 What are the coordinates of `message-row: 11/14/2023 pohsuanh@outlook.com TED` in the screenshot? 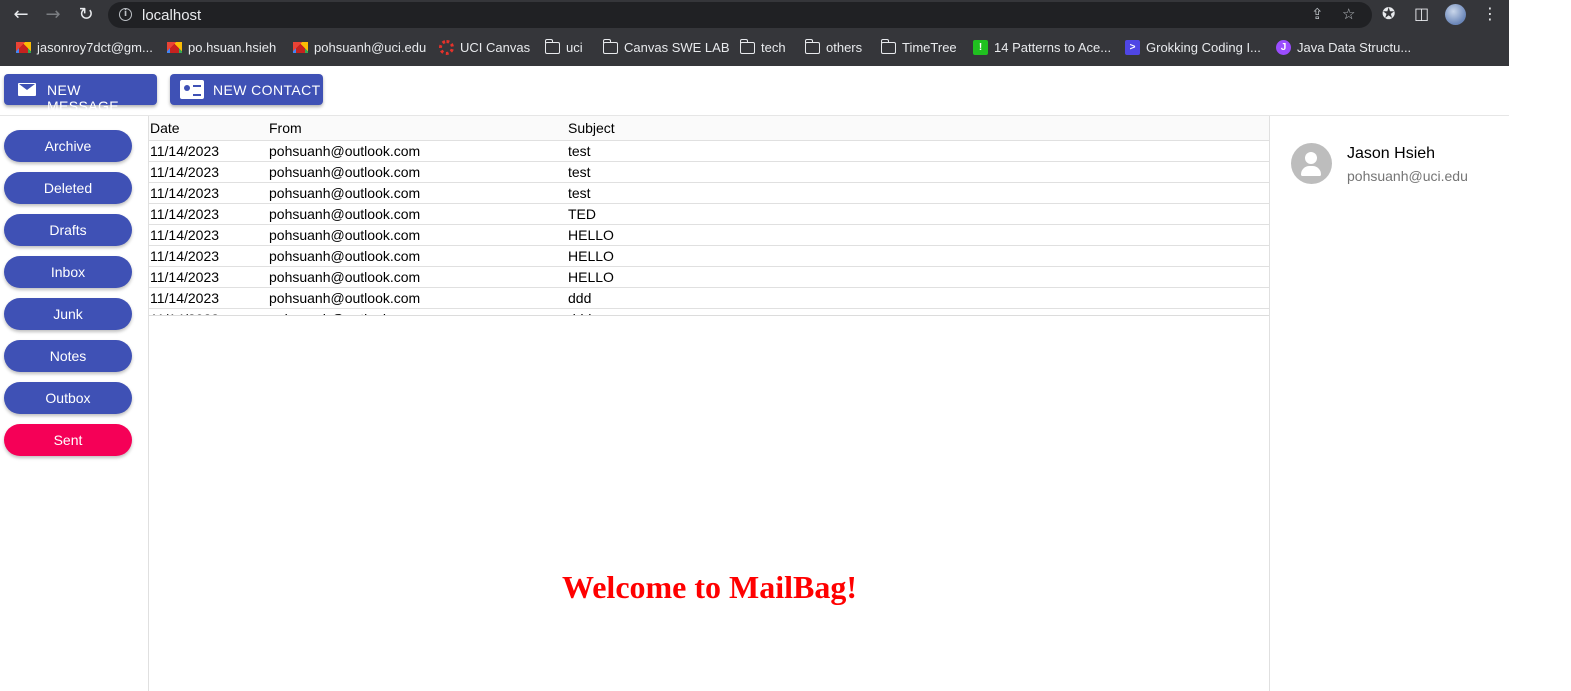 It's located at (709, 214).